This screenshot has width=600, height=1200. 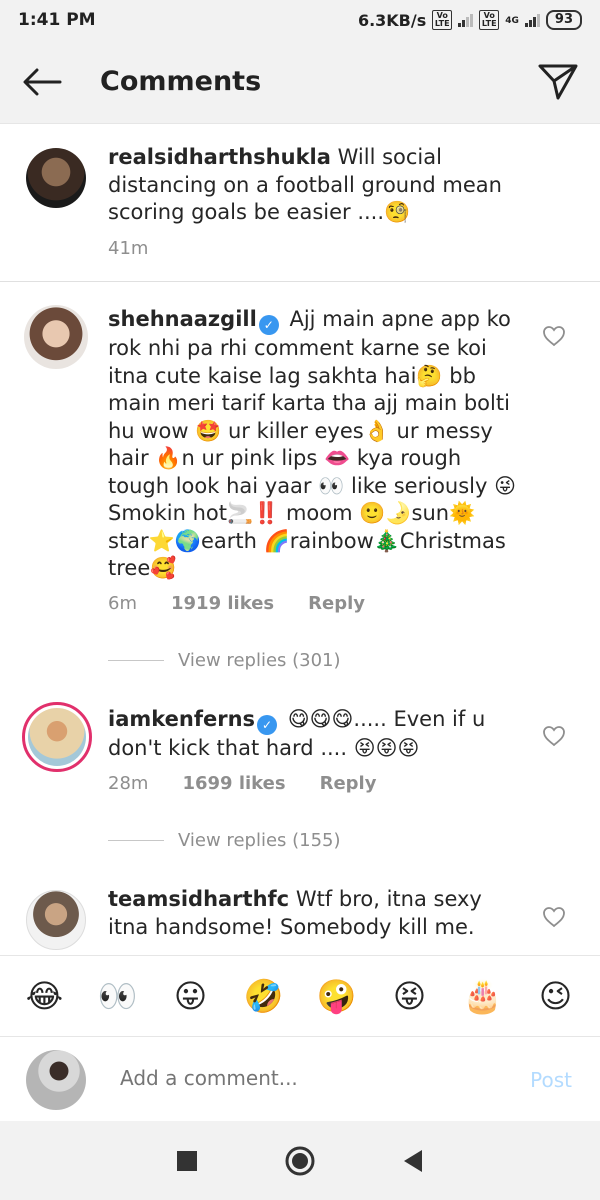 I want to click on header: Comments, so click(x=300, y=82).